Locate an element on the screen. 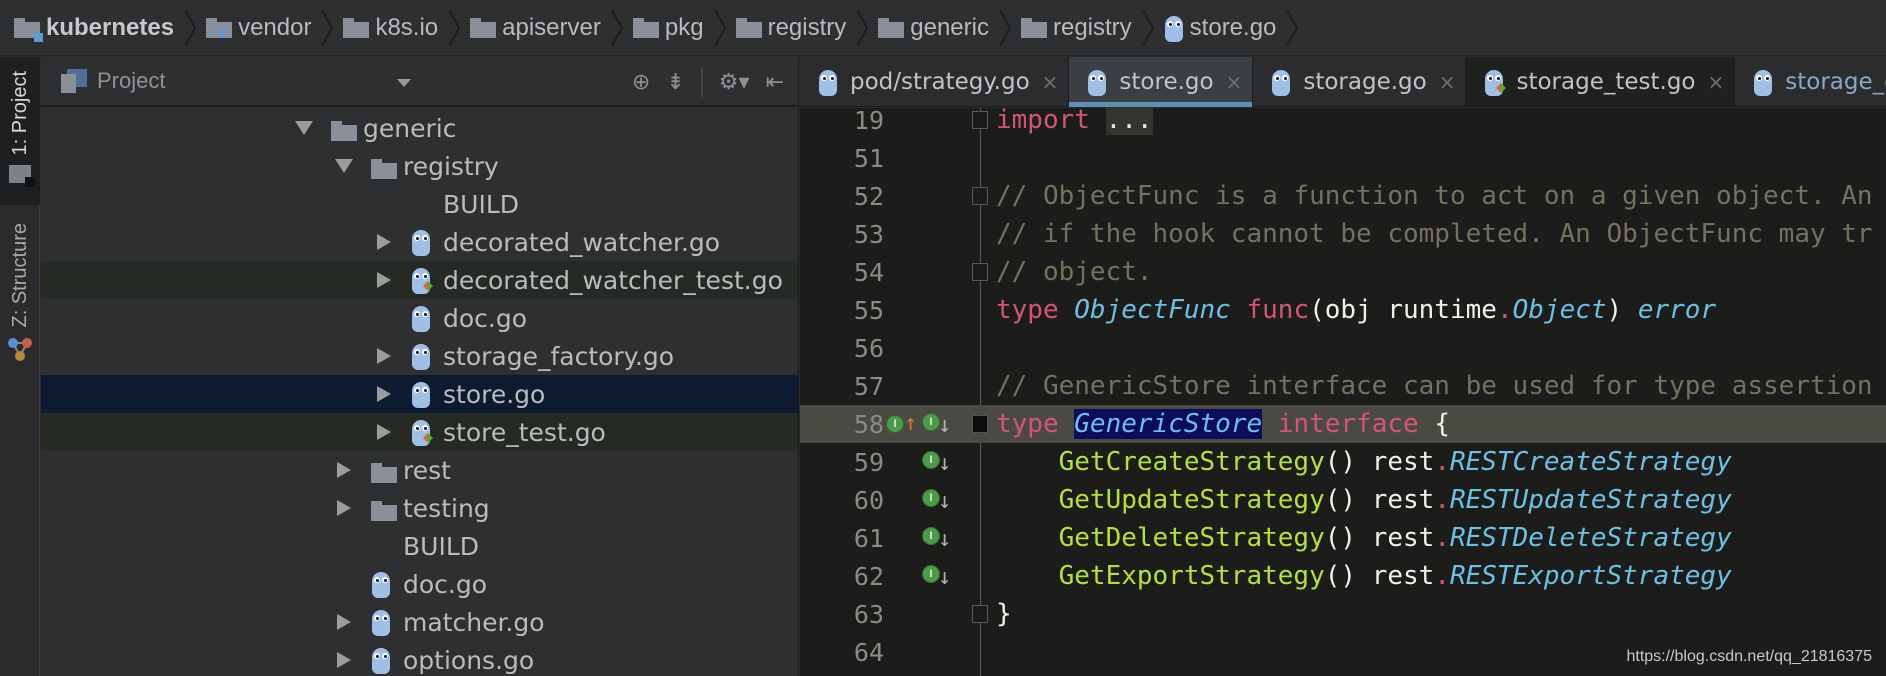 This screenshot has height=676, width=1886. locate-icon: ⊕ is located at coordinates (641, 82).